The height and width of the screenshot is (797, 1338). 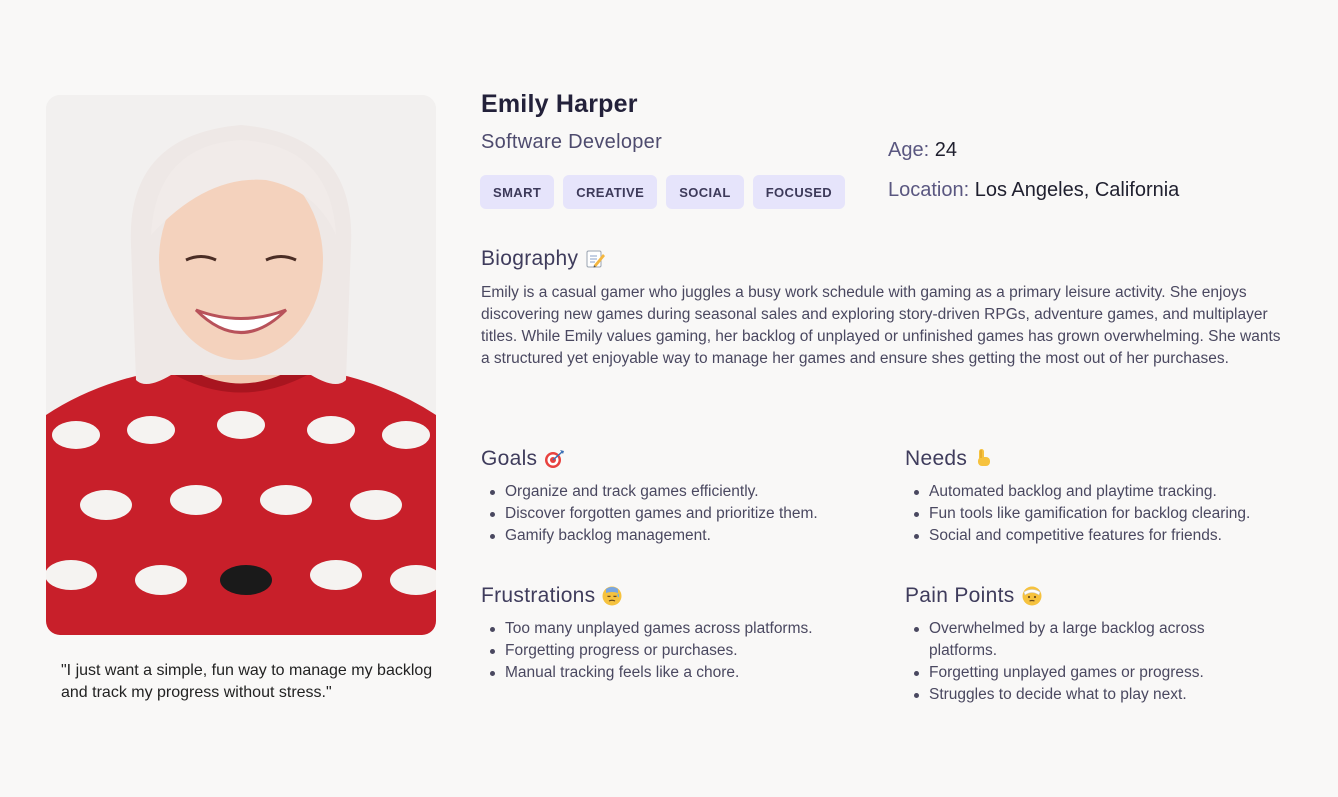 I want to click on list-item: Struggles to decide what to play next., so click(x=1070, y=695).